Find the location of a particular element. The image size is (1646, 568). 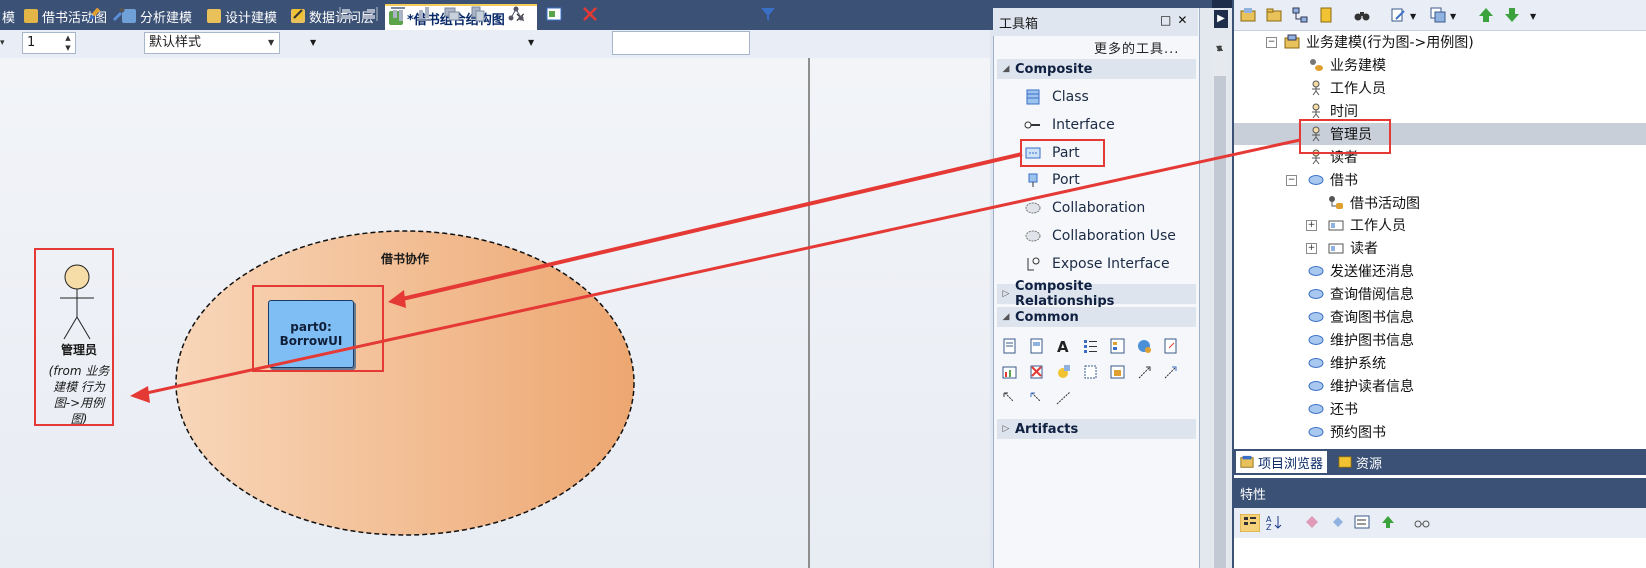

tree-item: 借书活动图 is located at coordinates (1374, 203).